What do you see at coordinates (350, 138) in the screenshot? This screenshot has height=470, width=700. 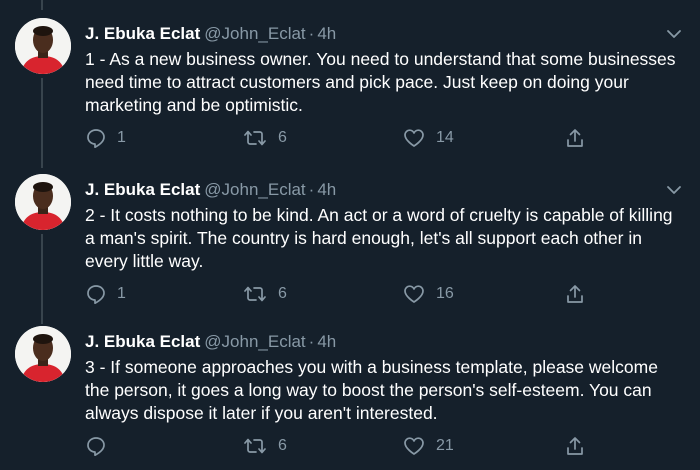 I see `action-bar: 1 6 14` at bounding box center [350, 138].